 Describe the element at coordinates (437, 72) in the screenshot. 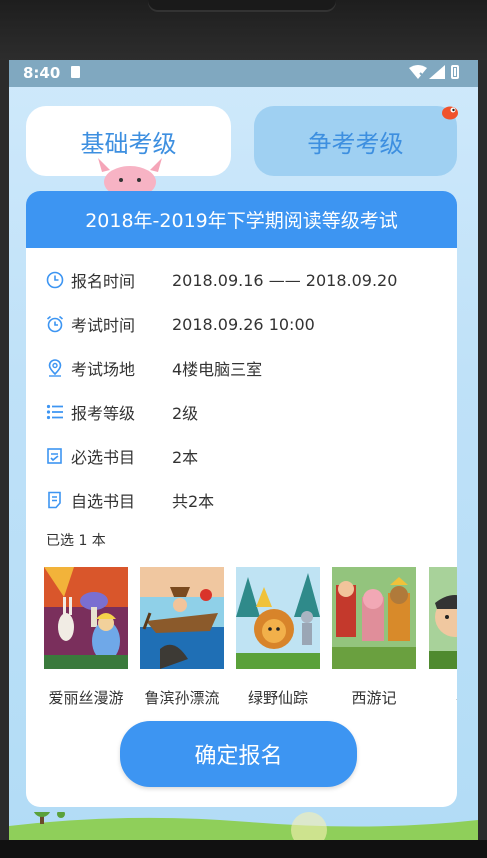

I see `signal-icon` at that location.